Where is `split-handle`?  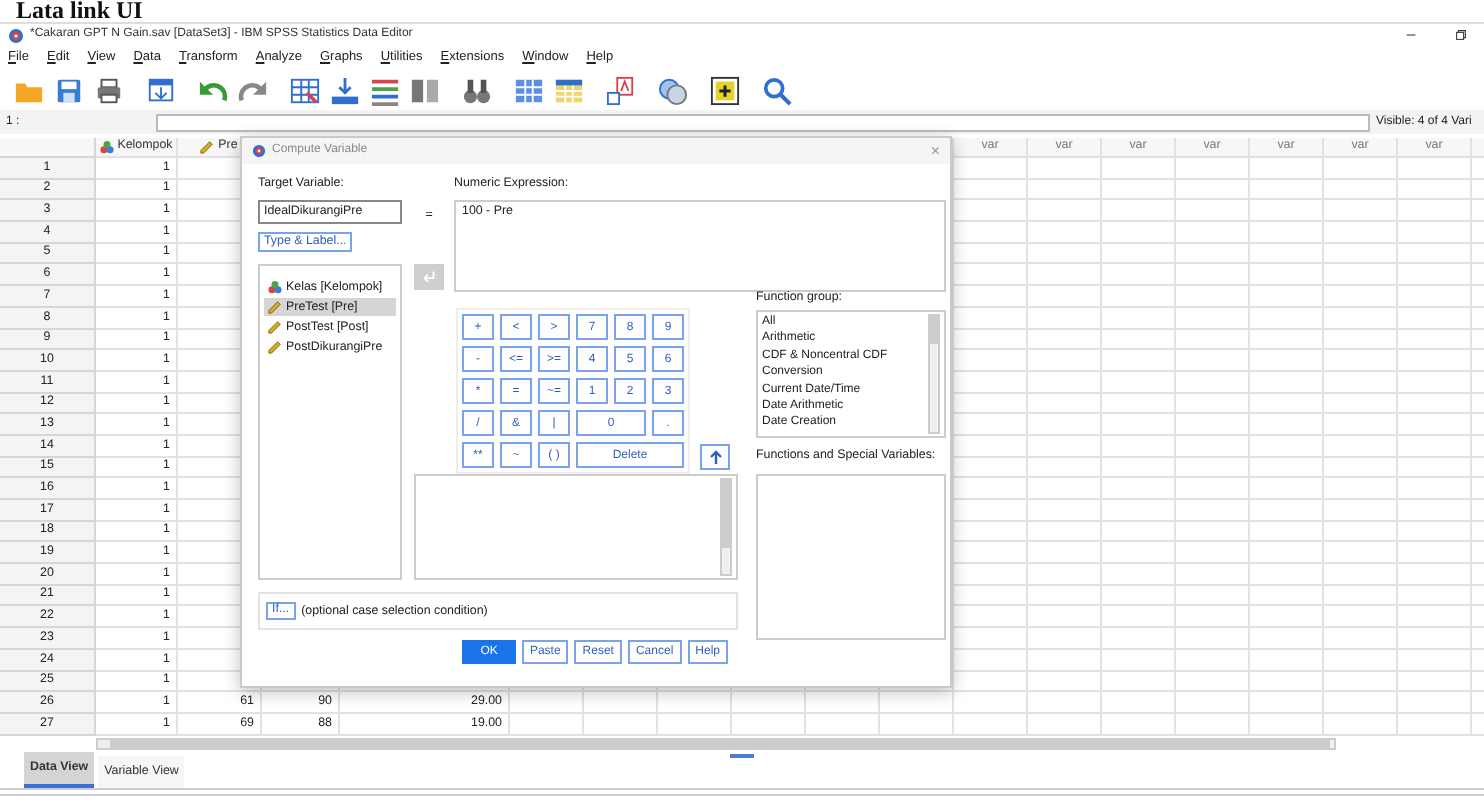 split-handle is located at coordinates (742, 755).